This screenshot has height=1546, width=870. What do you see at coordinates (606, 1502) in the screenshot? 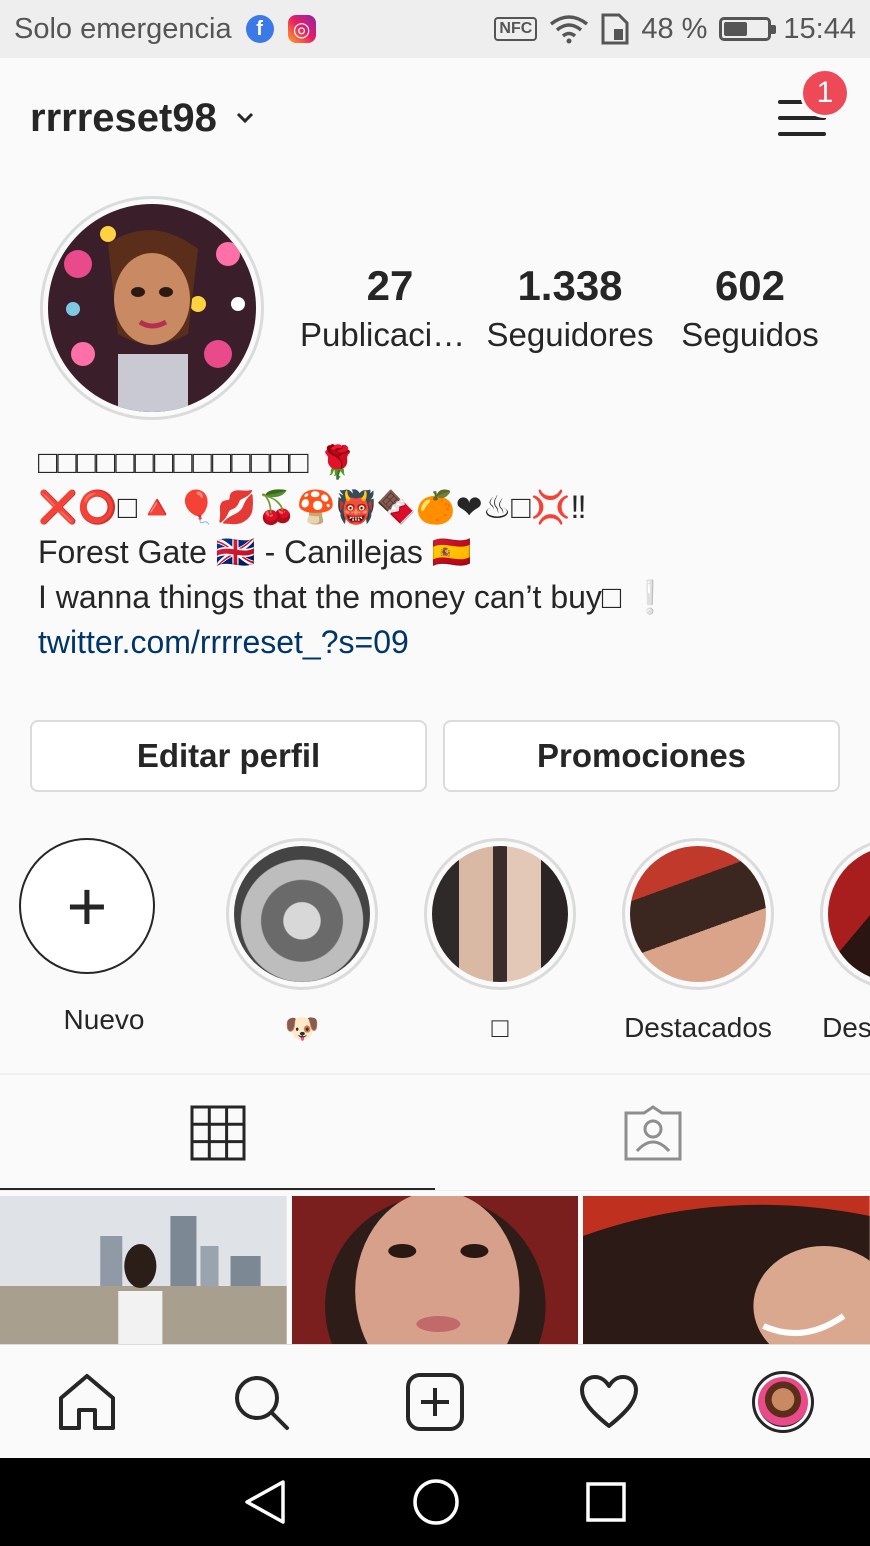
I see `recents-square-icon` at bounding box center [606, 1502].